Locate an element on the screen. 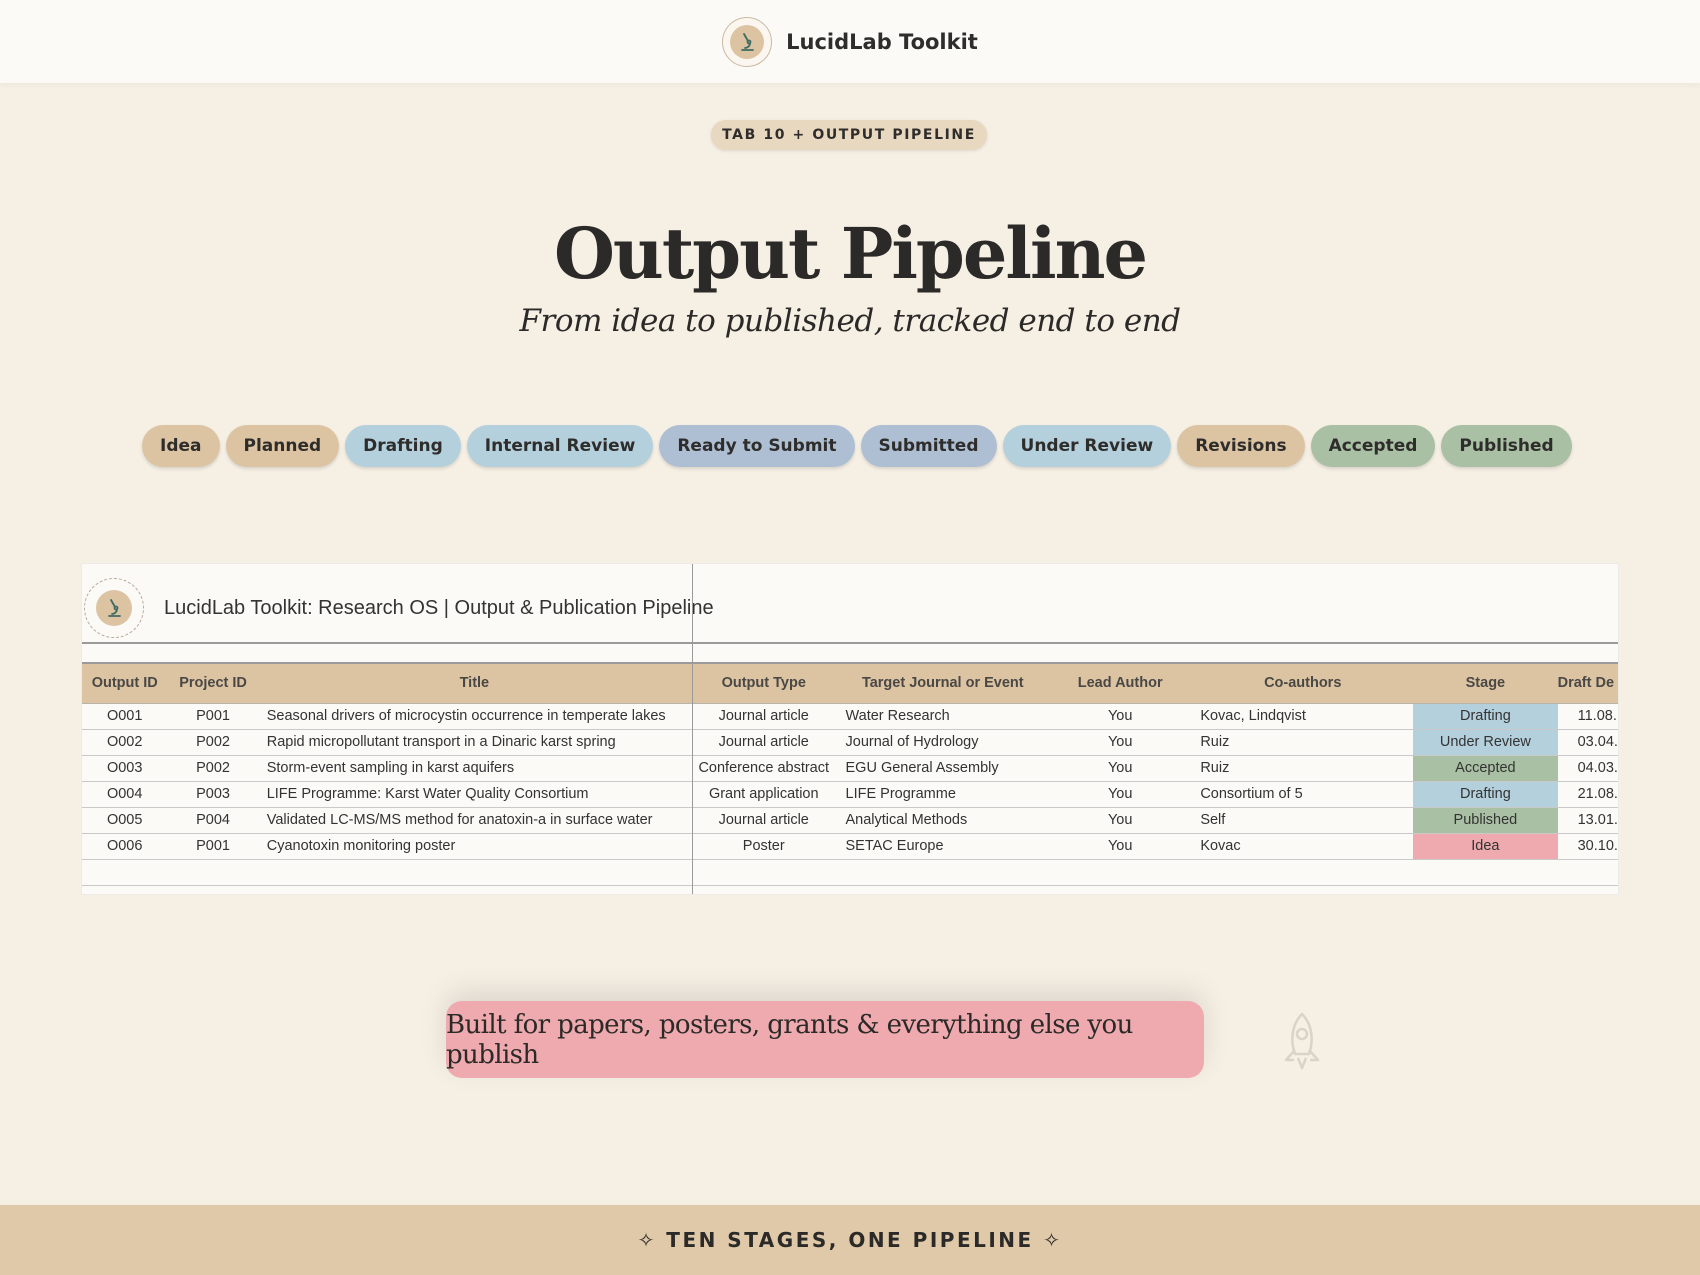  column-header: Project ID is located at coordinates (213, 683).